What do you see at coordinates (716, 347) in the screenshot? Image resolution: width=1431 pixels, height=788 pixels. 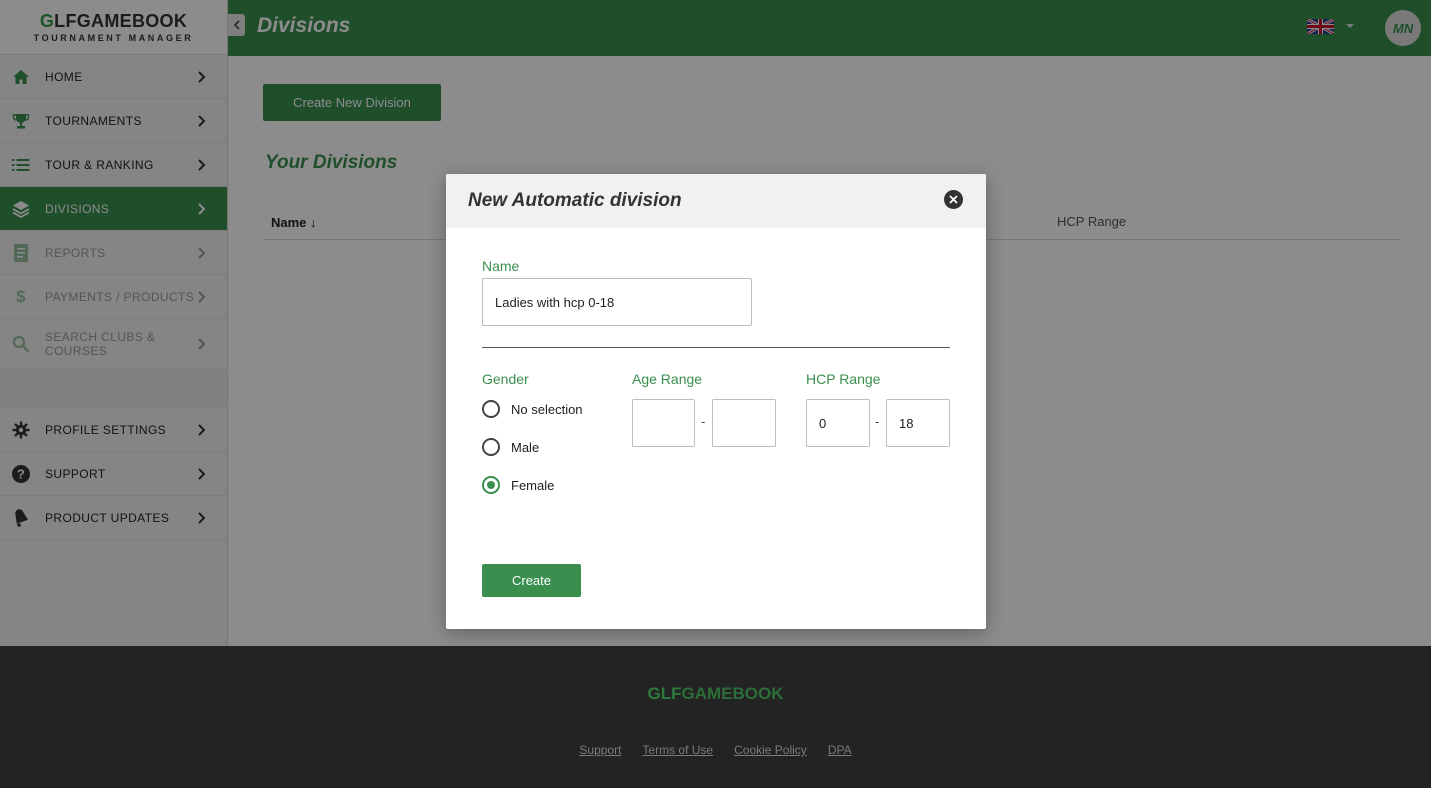 I see `modal-divider` at bounding box center [716, 347].